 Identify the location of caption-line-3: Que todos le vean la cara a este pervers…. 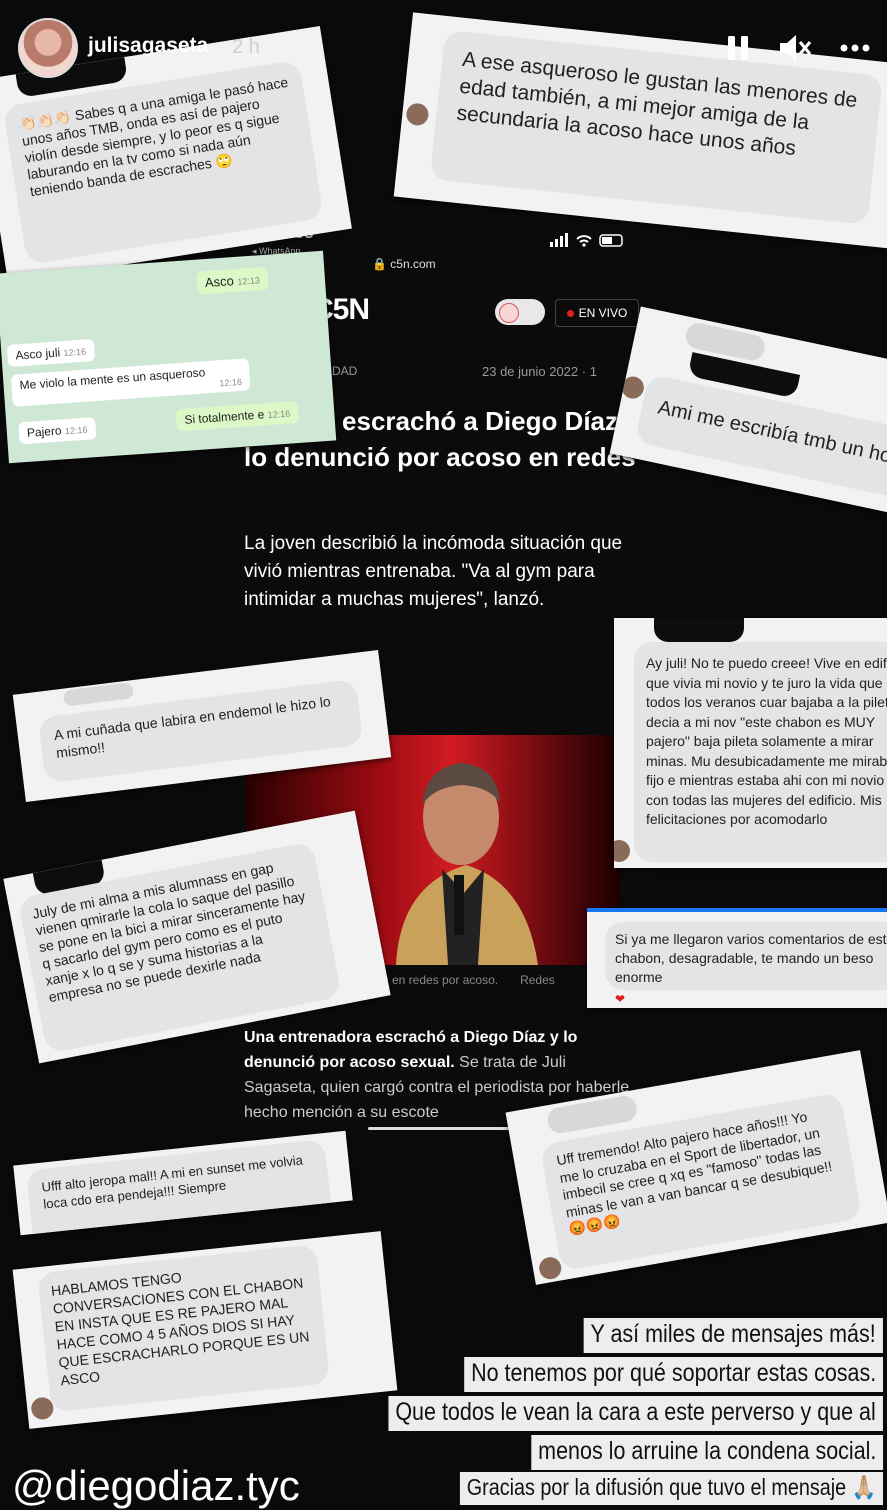
(635, 1413).